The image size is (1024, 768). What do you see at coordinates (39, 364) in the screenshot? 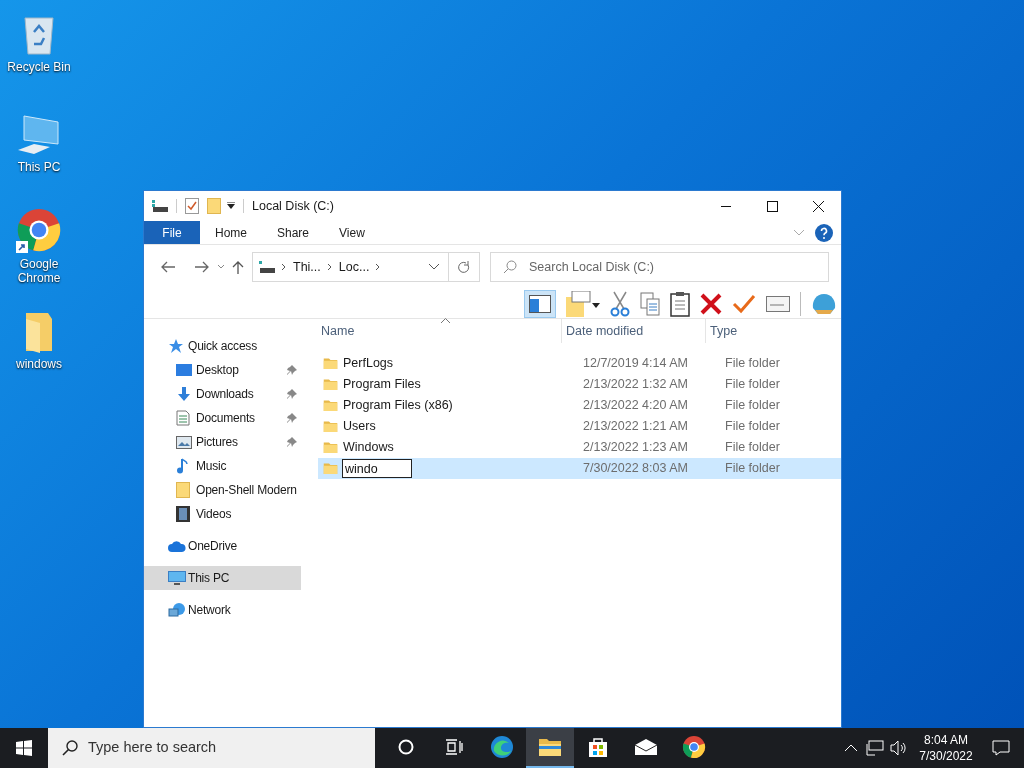
I see `desktop-icon-label: windows` at bounding box center [39, 364].